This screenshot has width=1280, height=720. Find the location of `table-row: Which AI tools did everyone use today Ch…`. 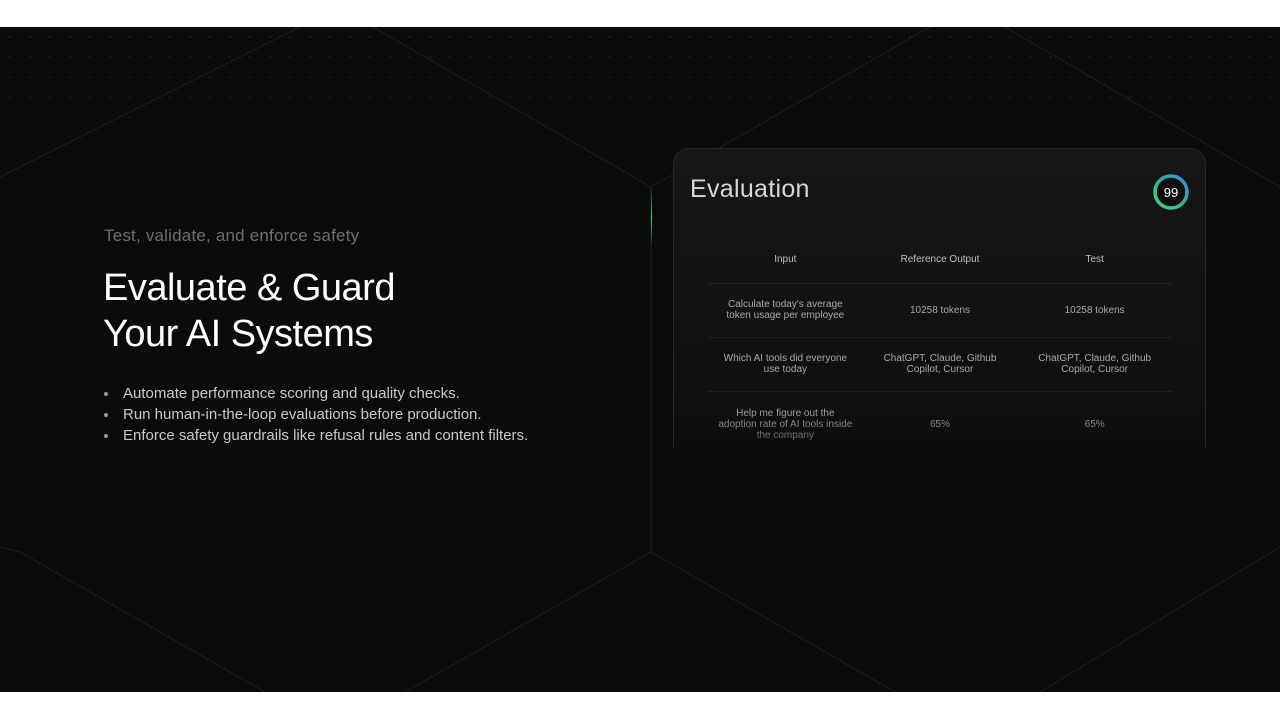

table-row: Which AI tools did everyone use today Ch… is located at coordinates (940, 364).